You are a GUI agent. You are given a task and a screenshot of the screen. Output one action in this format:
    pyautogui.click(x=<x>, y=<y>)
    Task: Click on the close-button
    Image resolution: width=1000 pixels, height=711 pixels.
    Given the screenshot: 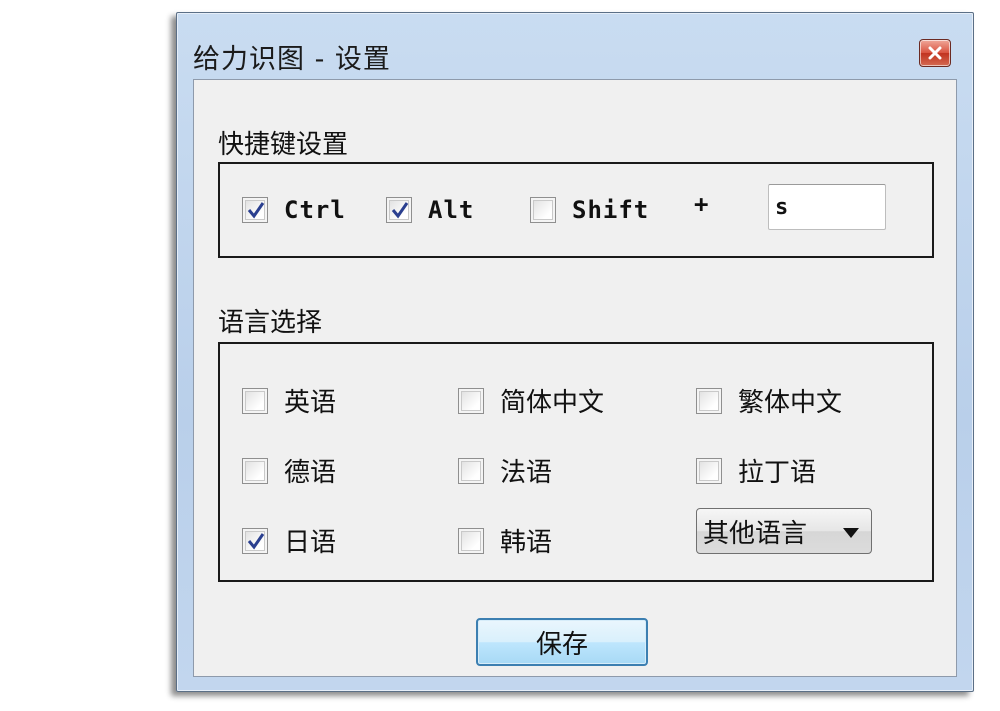 What is the action you would take?
    pyautogui.click(x=935, y=53)
    